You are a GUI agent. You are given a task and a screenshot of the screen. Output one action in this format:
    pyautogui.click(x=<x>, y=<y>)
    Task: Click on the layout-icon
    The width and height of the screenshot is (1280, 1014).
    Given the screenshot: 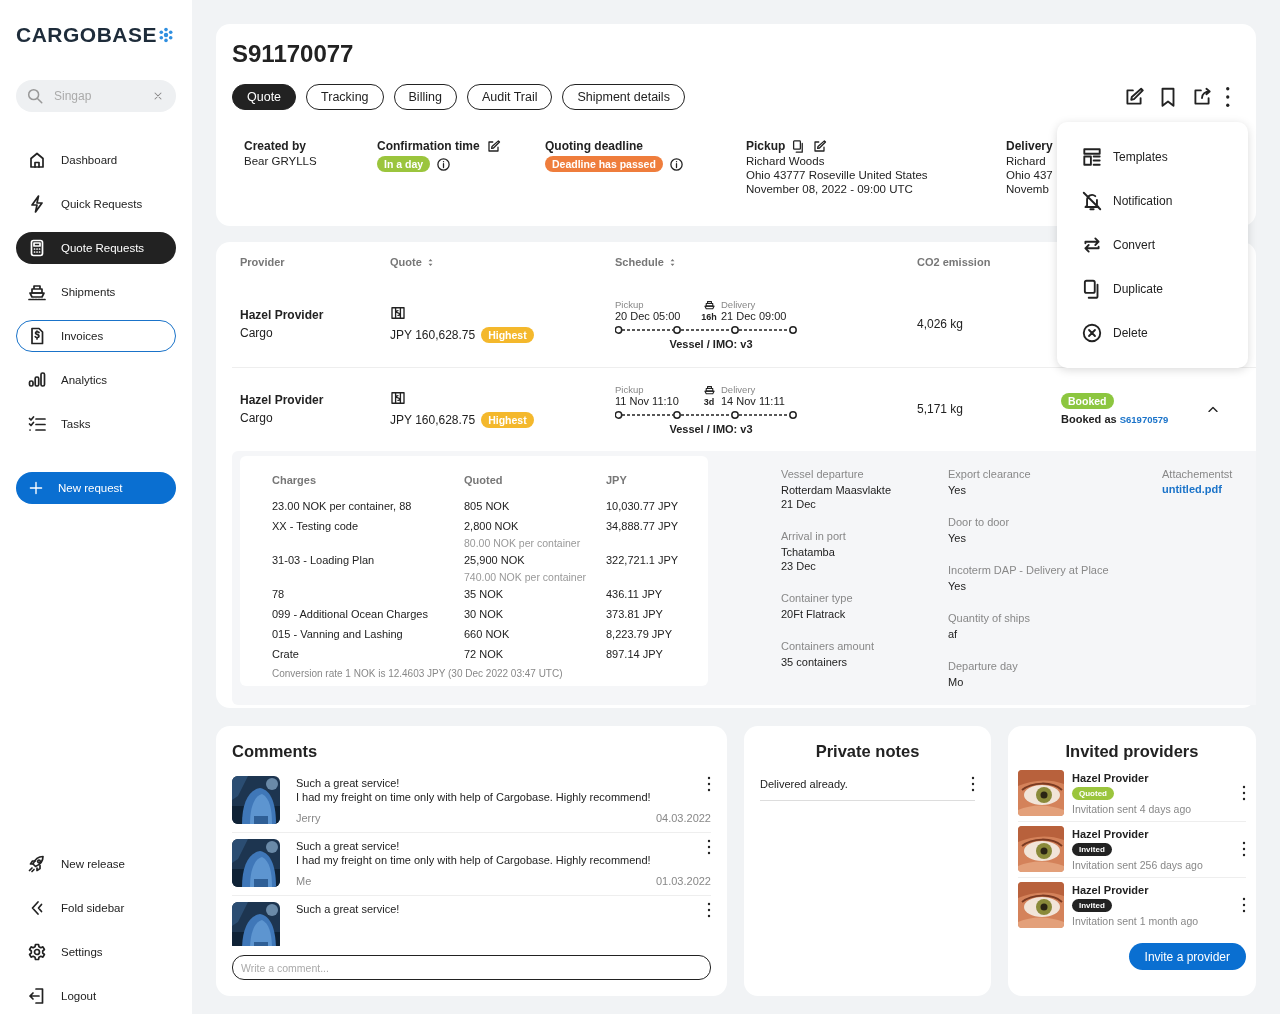 What is the action you would take?
    pyautogui.click(x=1092, y=157)
    